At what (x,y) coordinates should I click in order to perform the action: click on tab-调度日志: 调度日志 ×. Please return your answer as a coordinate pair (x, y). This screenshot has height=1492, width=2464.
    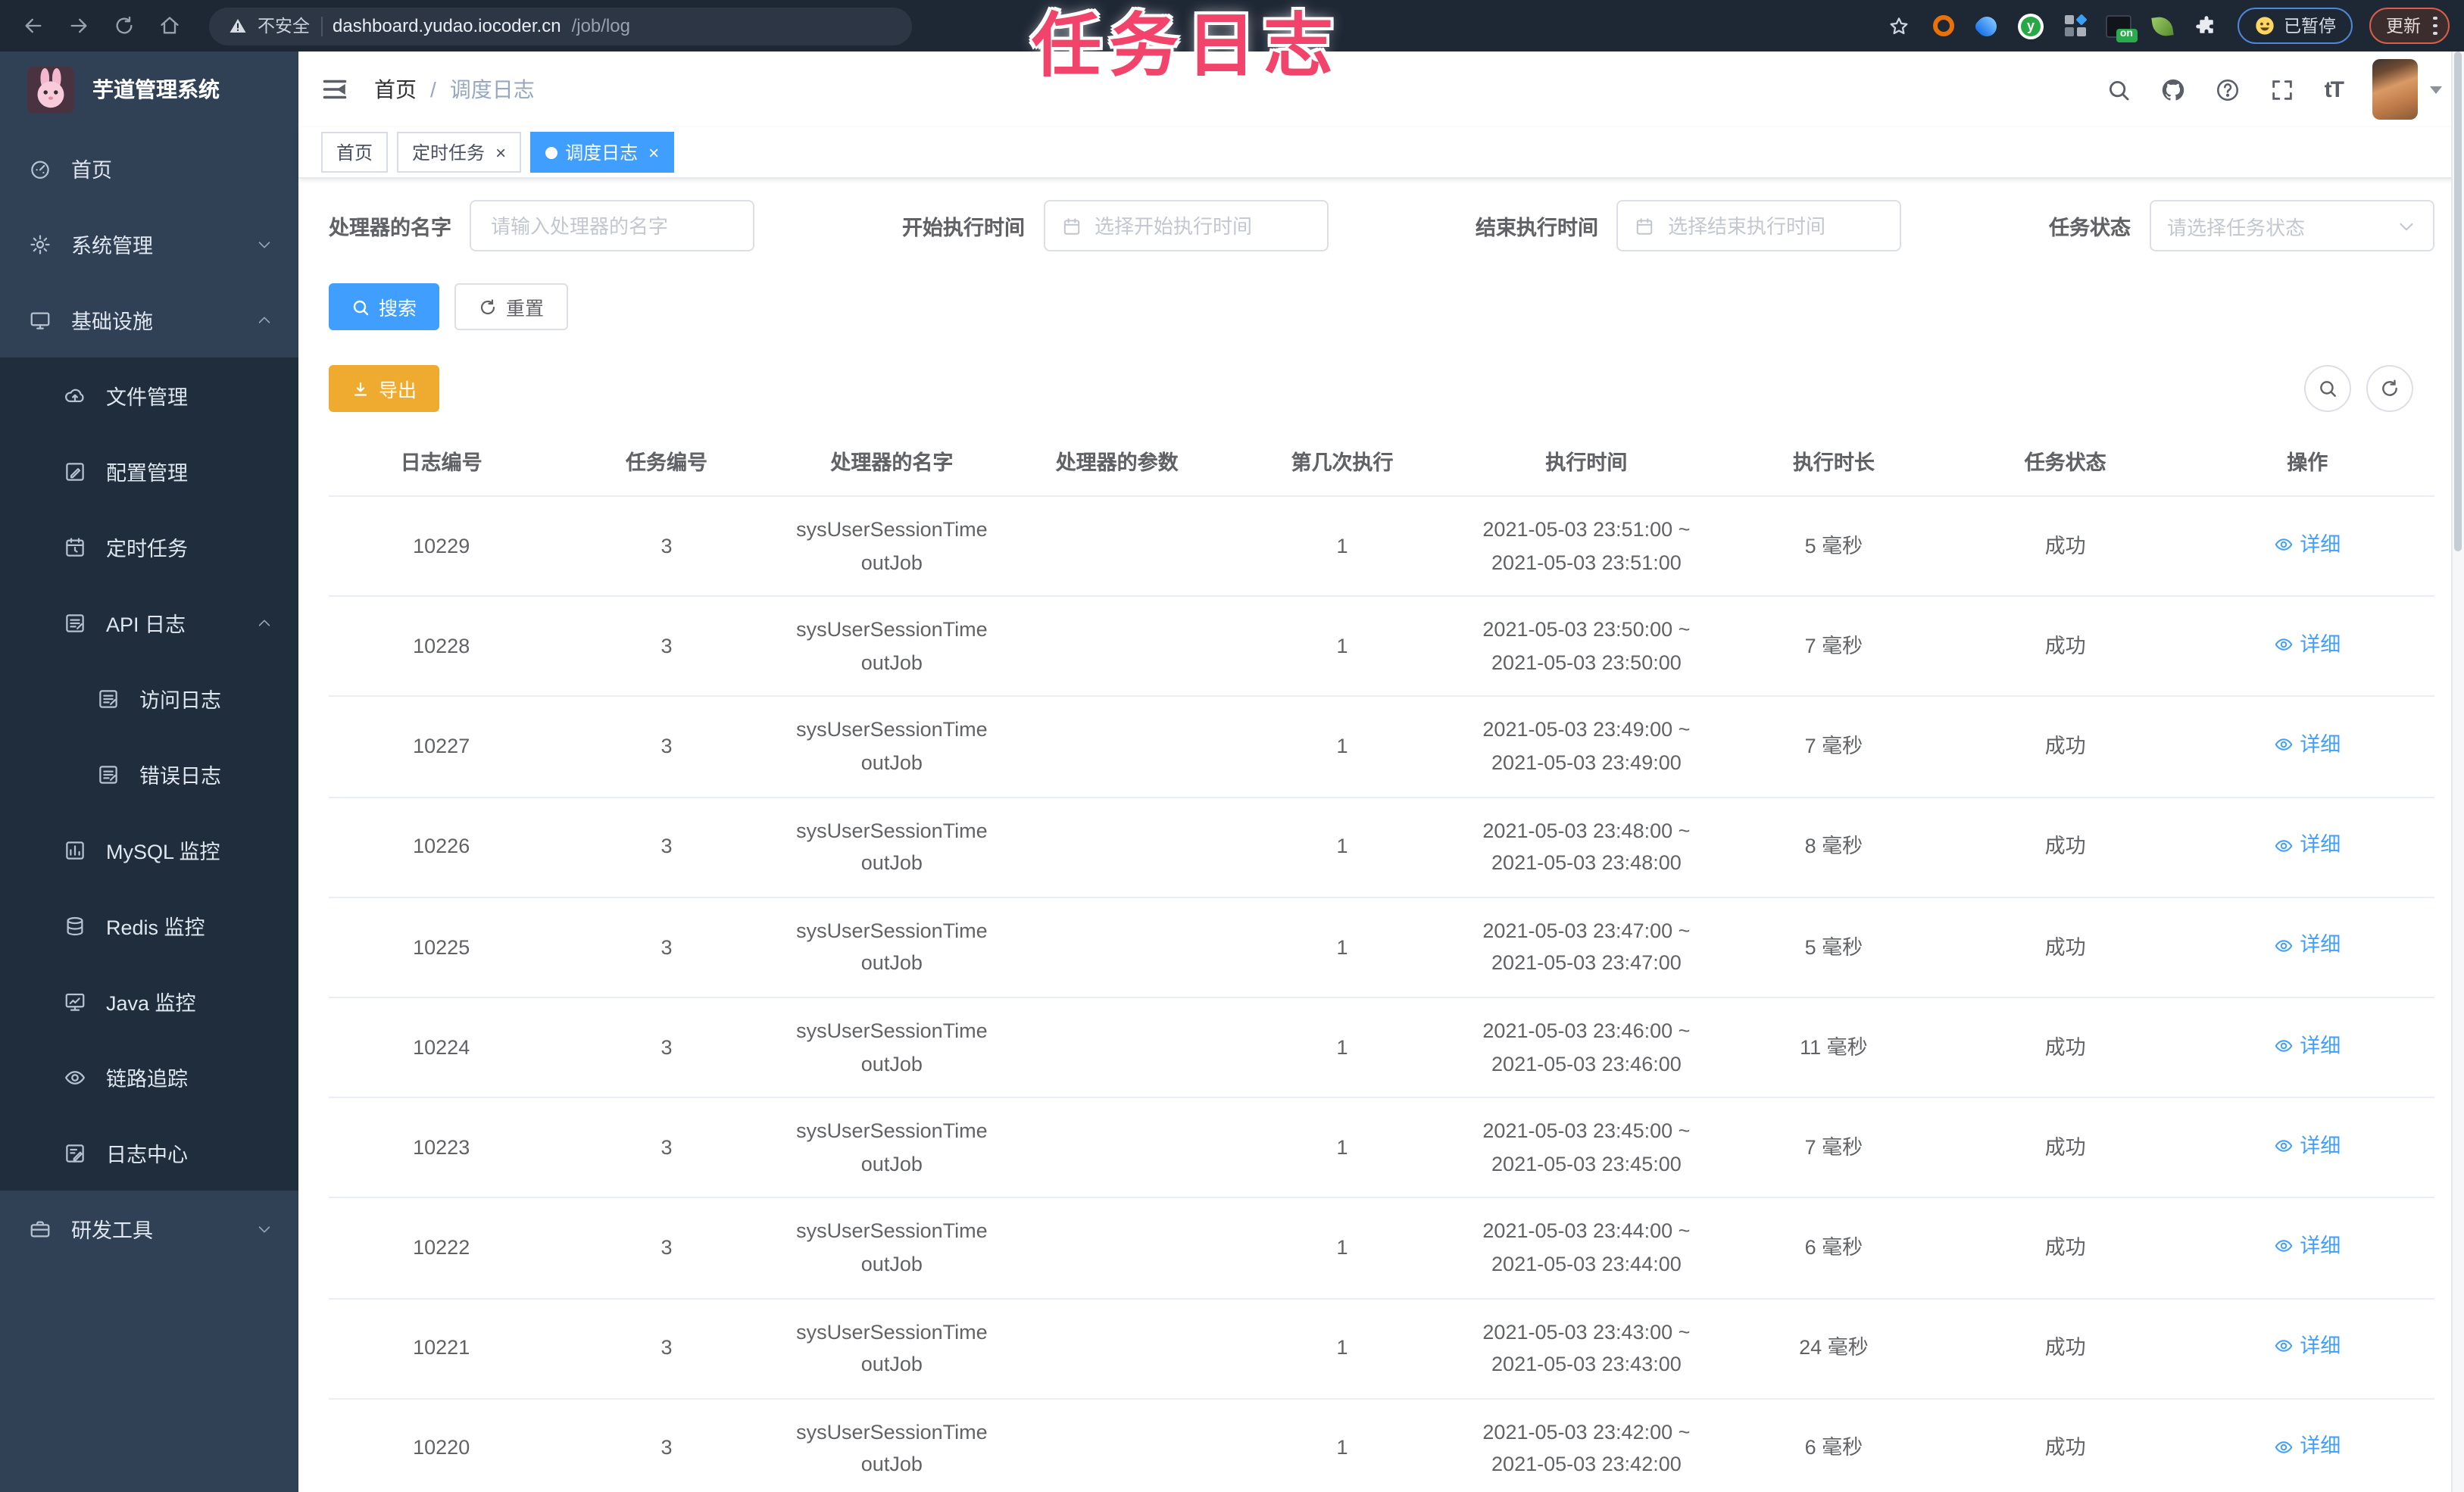
    Looking at the image, I should click on (602, 153).